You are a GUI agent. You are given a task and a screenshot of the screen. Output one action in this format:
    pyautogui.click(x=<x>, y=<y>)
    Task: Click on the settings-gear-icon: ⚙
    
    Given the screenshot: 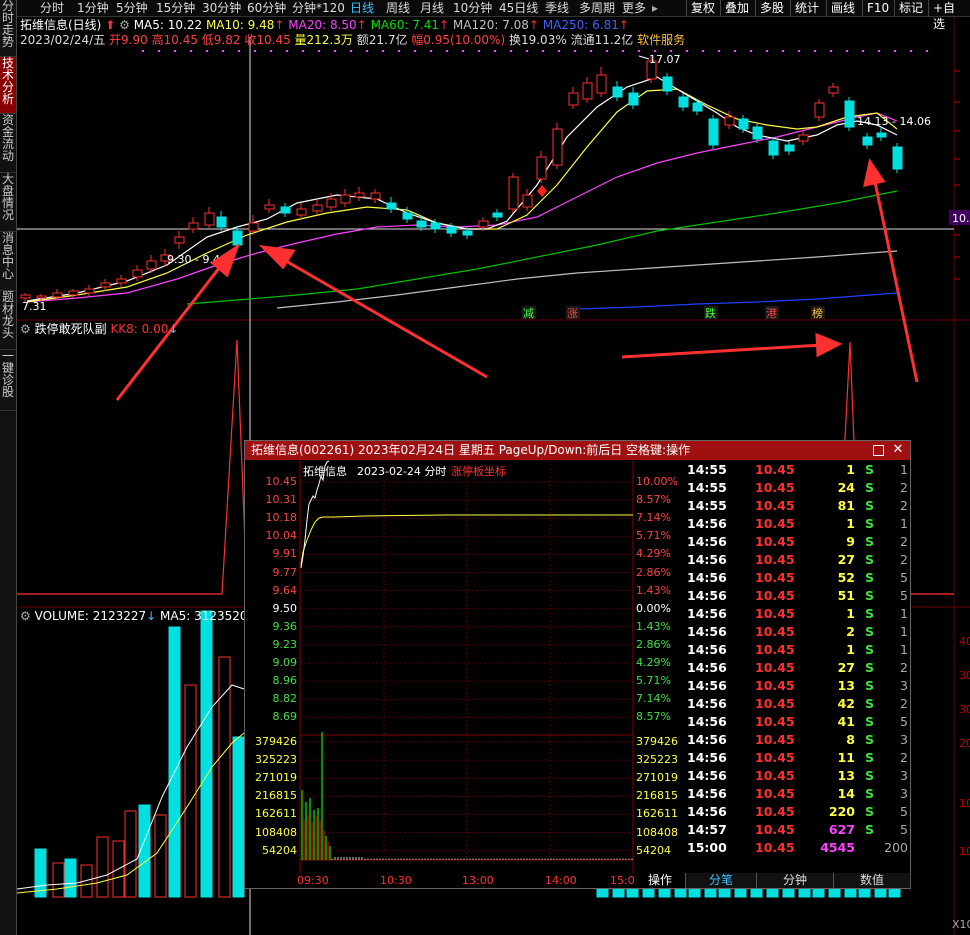 What is the action you would take?
    pyautogui.click(x=124, y=25)
    